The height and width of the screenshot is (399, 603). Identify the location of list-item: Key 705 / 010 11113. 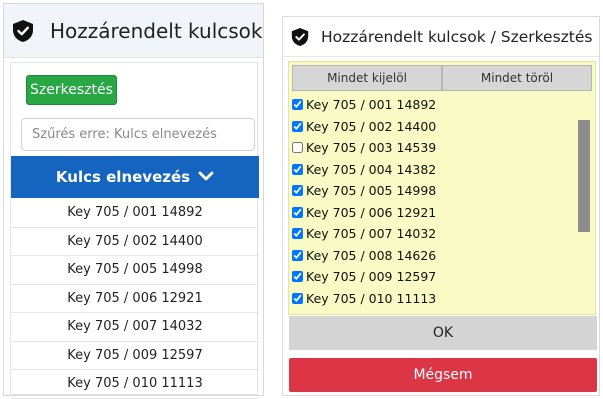
(135, 384).